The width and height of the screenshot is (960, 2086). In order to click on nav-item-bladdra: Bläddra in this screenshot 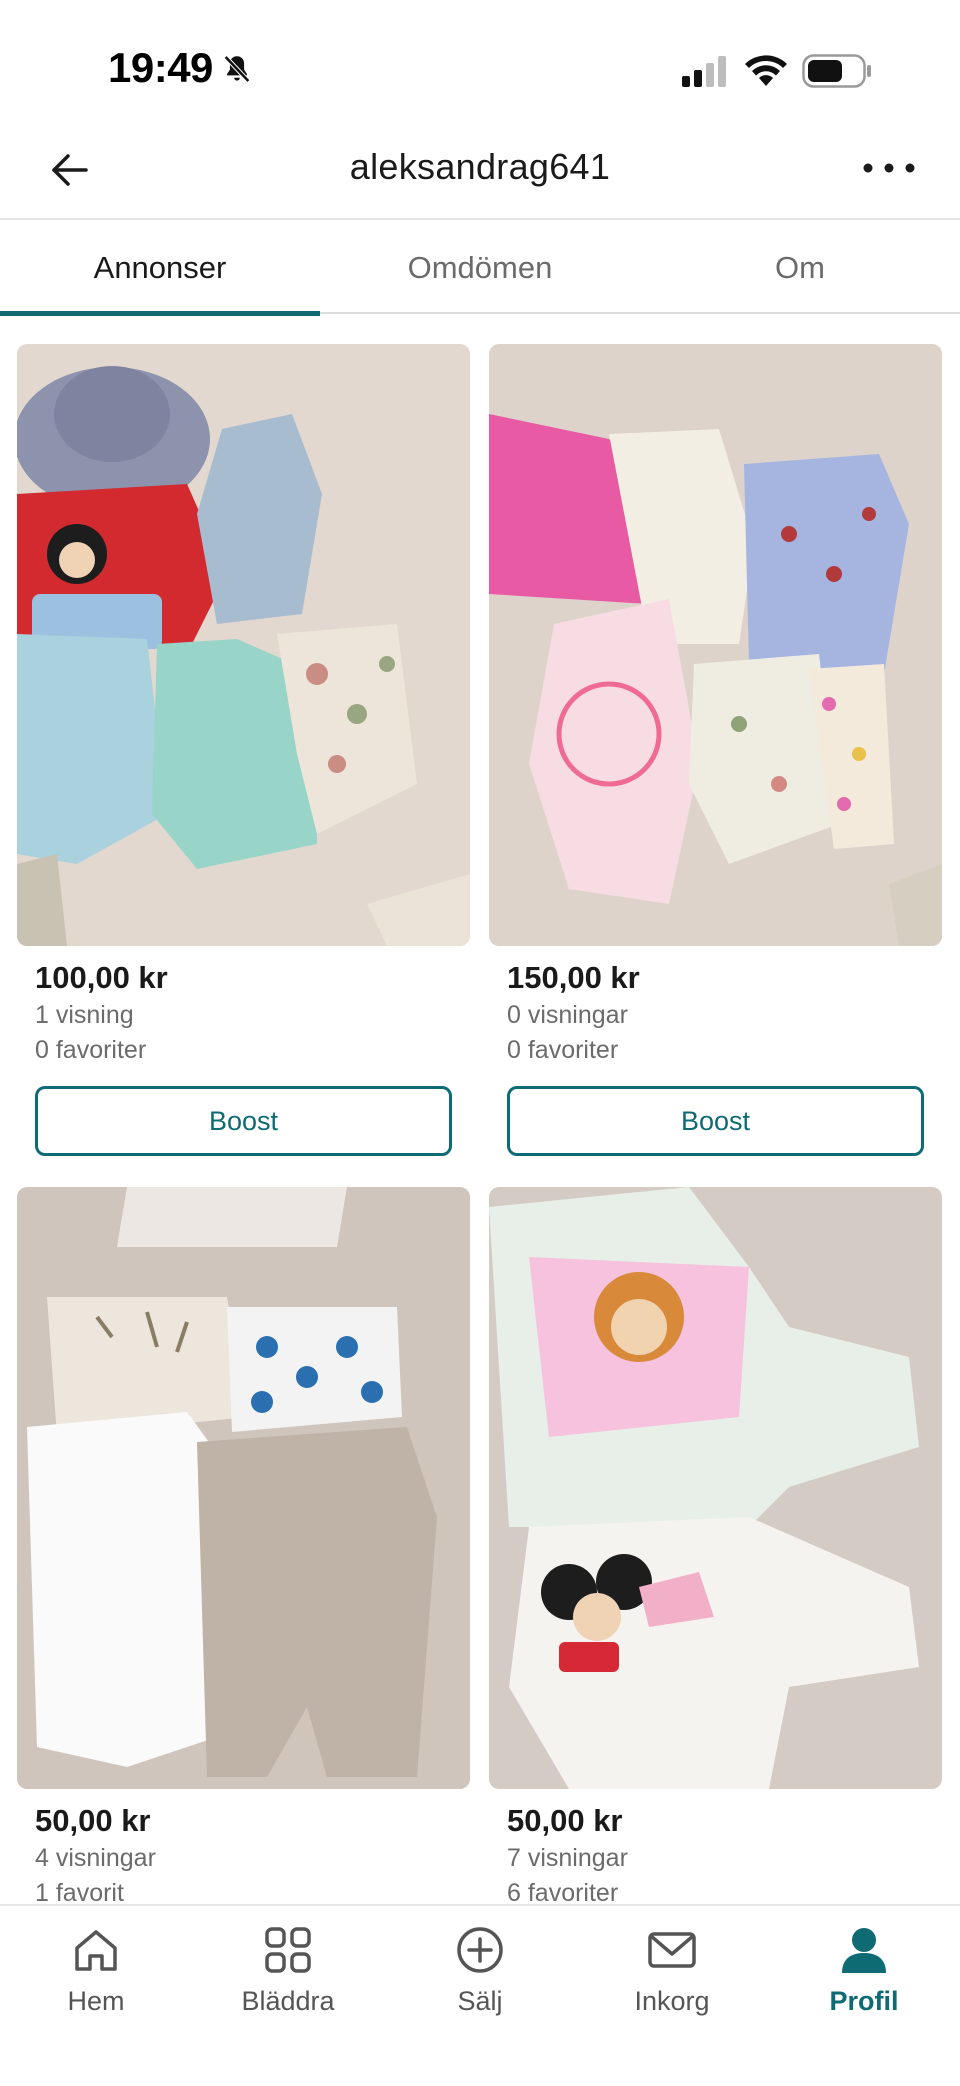, I will do `click(288, 1971)`.